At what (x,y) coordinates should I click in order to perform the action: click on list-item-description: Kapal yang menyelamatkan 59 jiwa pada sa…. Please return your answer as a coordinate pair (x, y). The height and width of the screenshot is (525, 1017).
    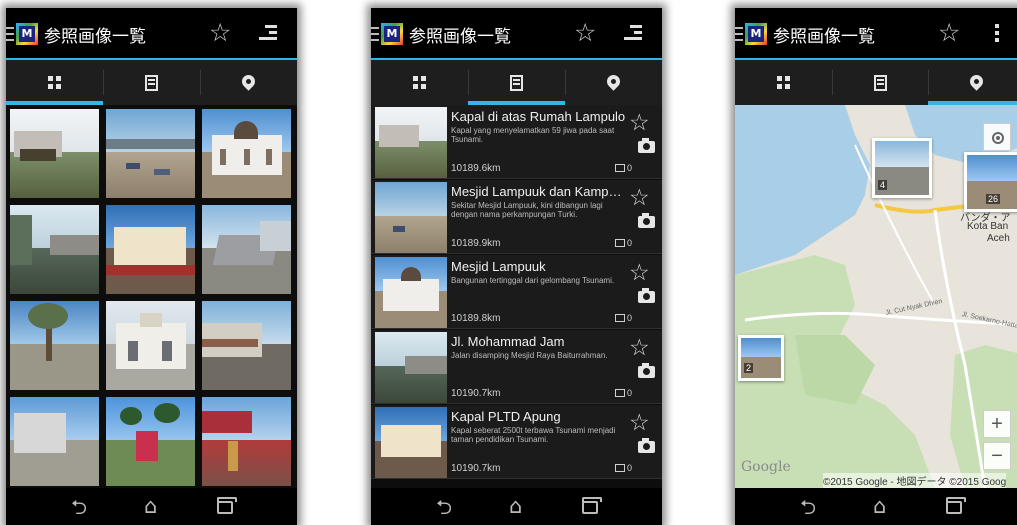
    Looking at the image, I should click on (533, 135).